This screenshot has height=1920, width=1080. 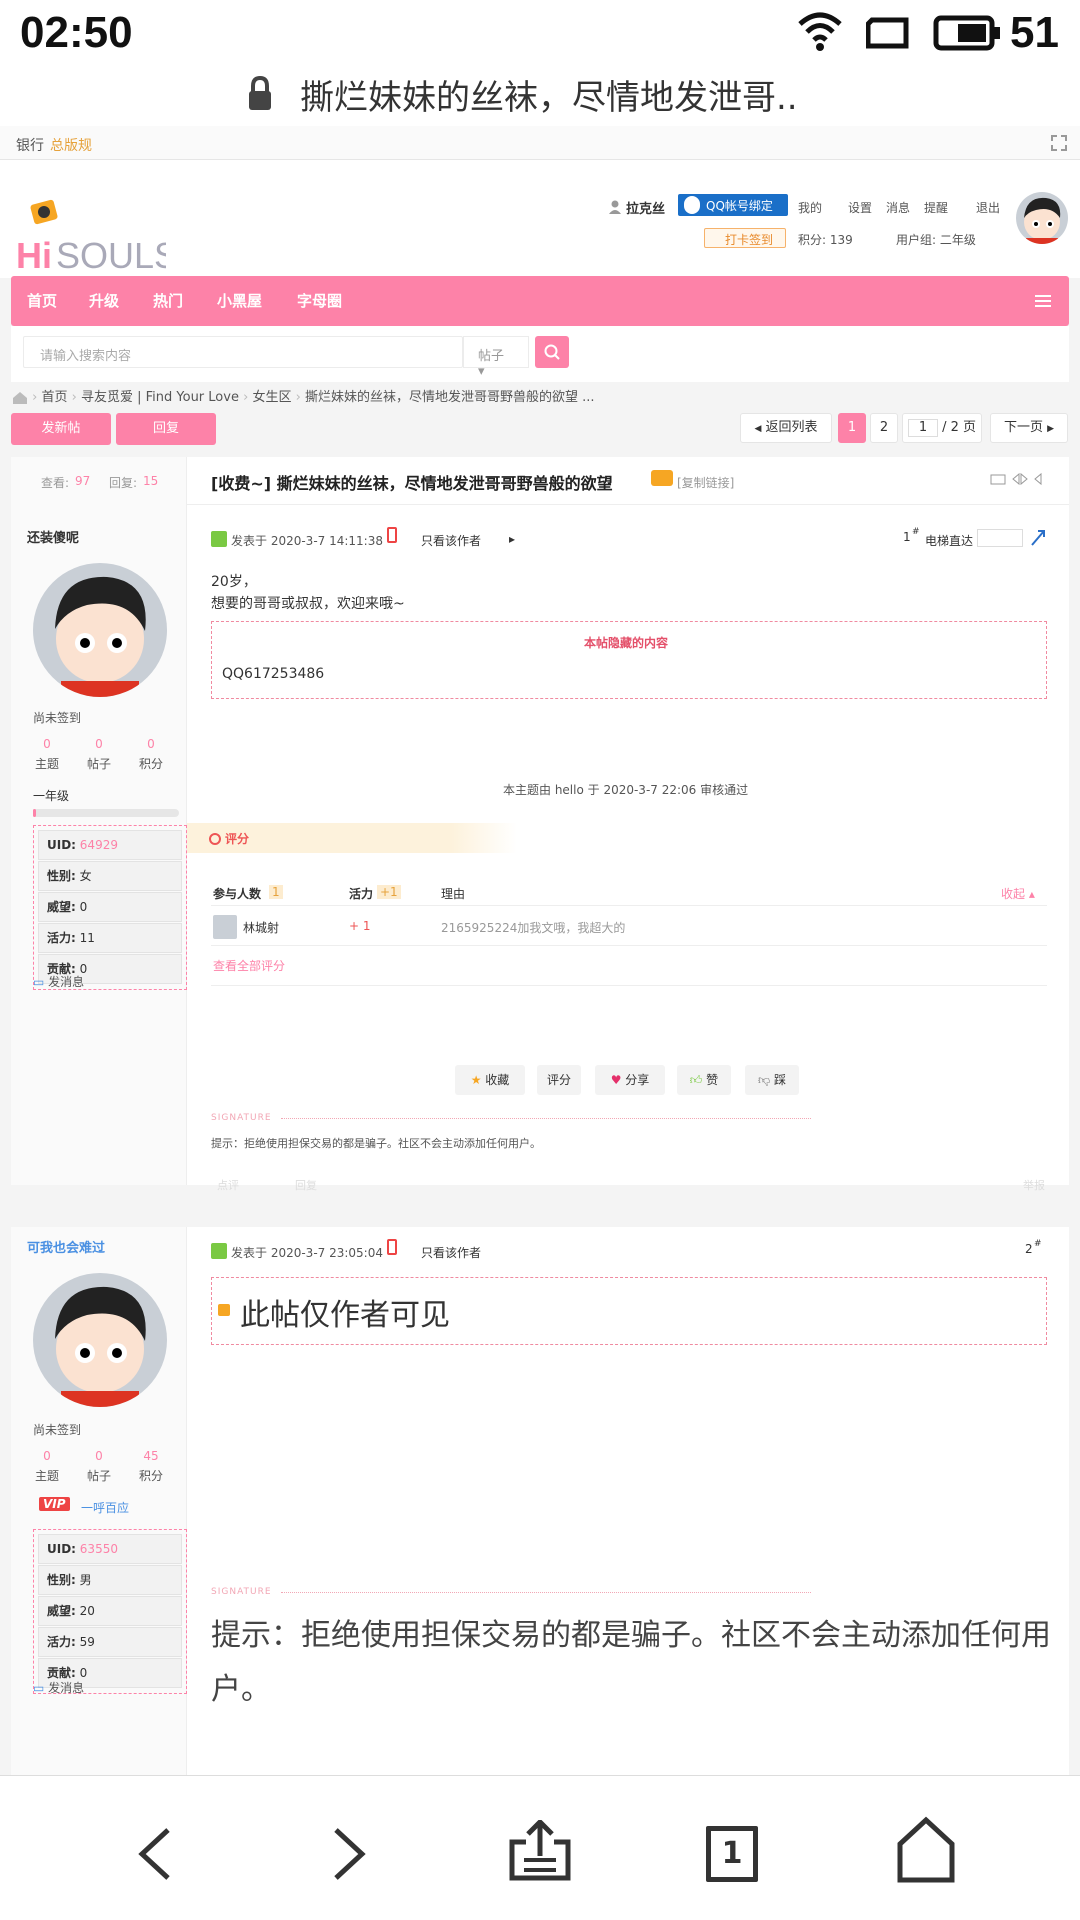 What do you see at coordinates (936, 207) in the screenshot?
I see `reminders-menu: 提醒` at bounding box center [936, 207].